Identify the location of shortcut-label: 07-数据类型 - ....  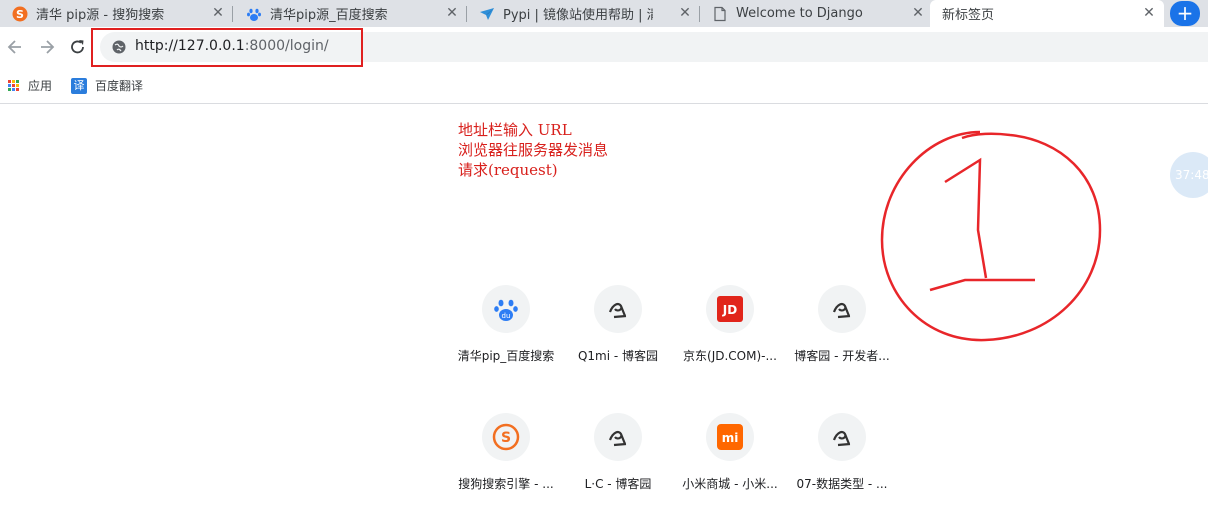
(842, 484).